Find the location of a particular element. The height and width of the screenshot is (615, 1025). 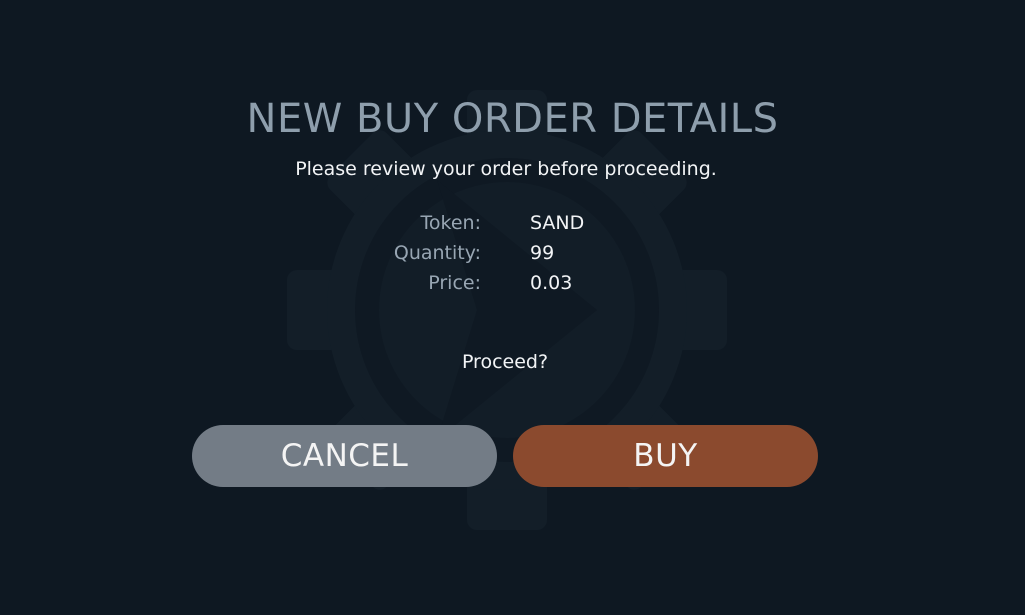

price-label: Price: is located at coordinates (454, 283).